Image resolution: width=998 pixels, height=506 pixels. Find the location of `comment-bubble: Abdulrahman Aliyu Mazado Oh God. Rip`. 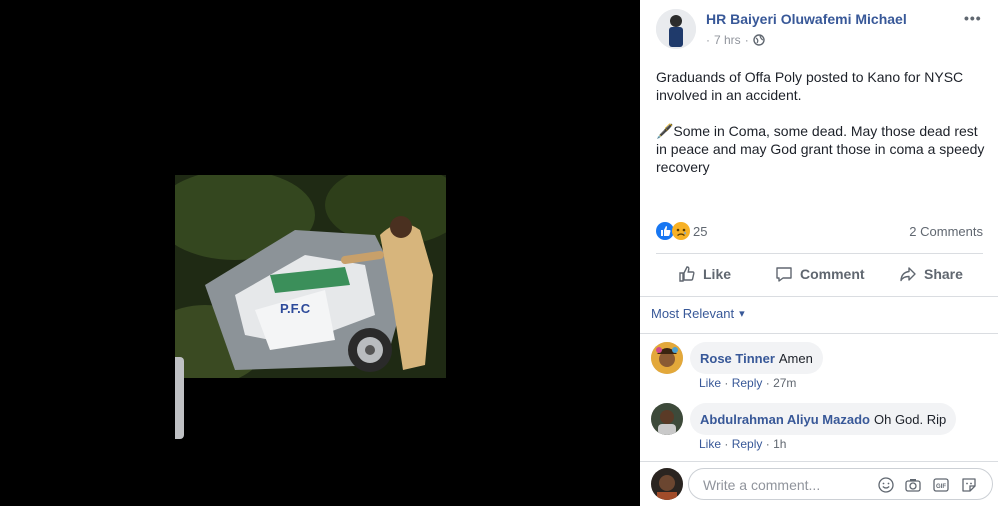

comment-bubble: Abdulrahman Aliyu Mazado Oh God. Rip is located at coordinates (823, 419).